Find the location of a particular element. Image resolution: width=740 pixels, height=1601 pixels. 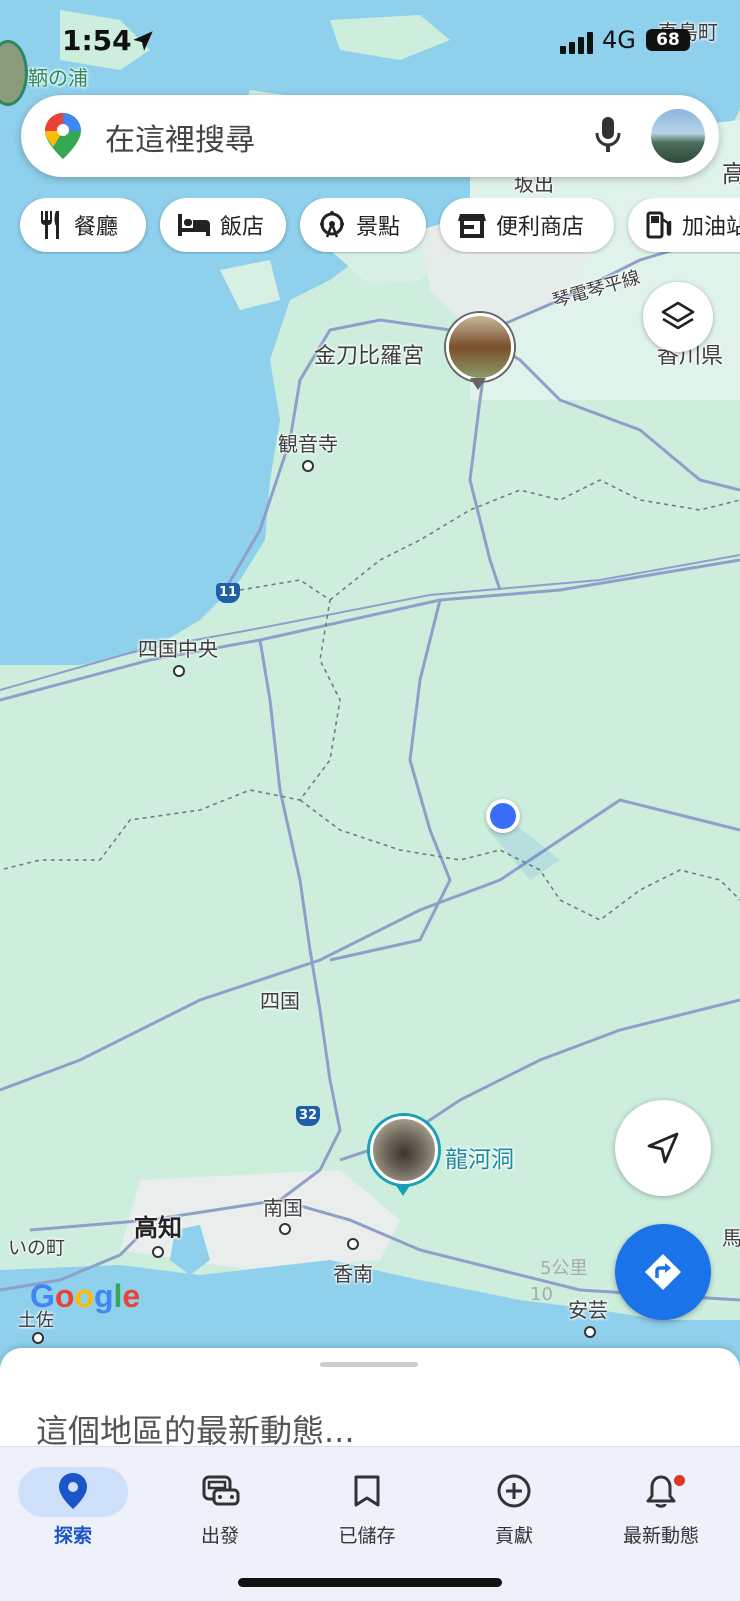

map-label-ryugado: 龍河洞 is located at coordinates (479, 1157).